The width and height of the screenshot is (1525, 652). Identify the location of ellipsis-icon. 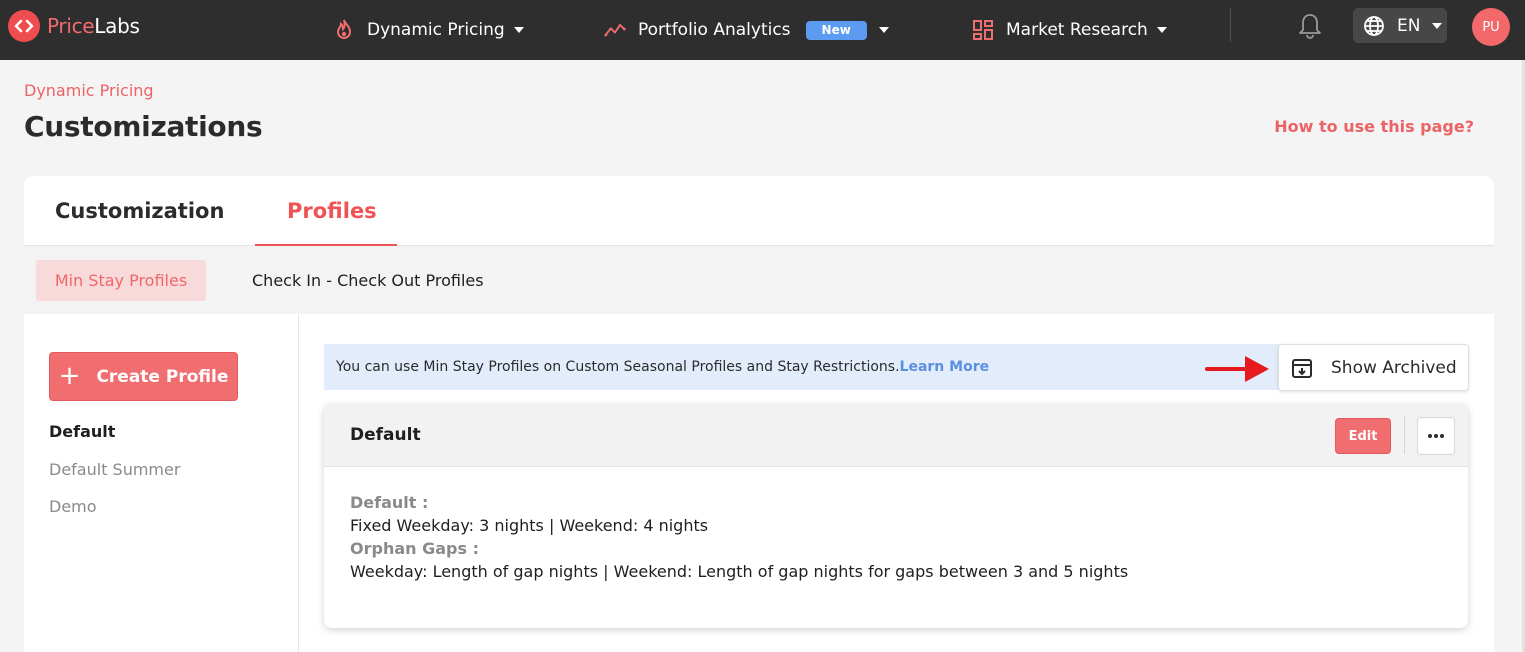
(1436, 436).